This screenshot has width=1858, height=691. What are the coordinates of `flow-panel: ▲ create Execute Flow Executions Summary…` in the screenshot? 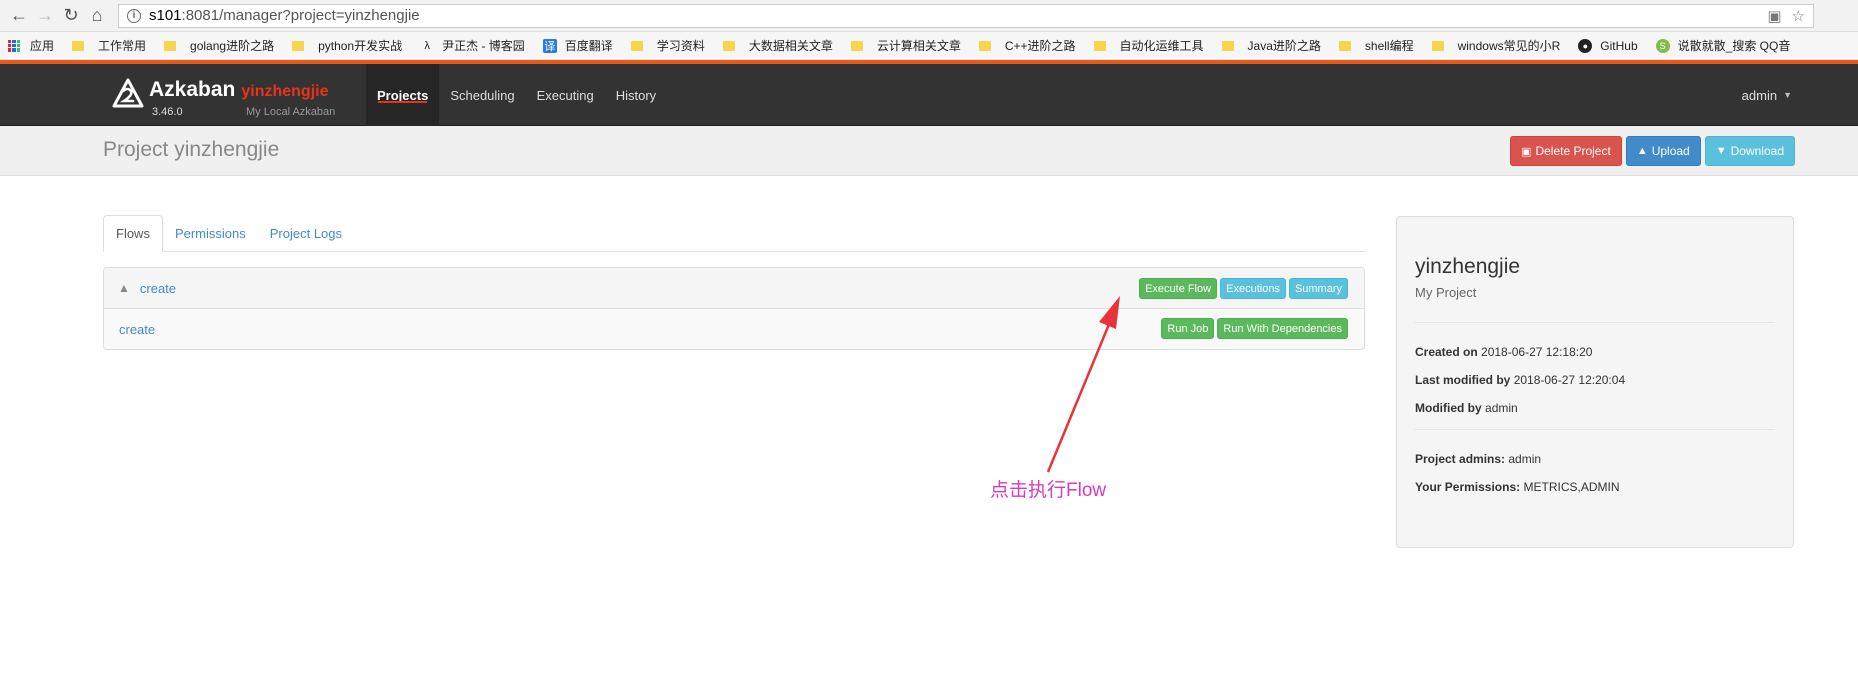 It's located at (734, 308).